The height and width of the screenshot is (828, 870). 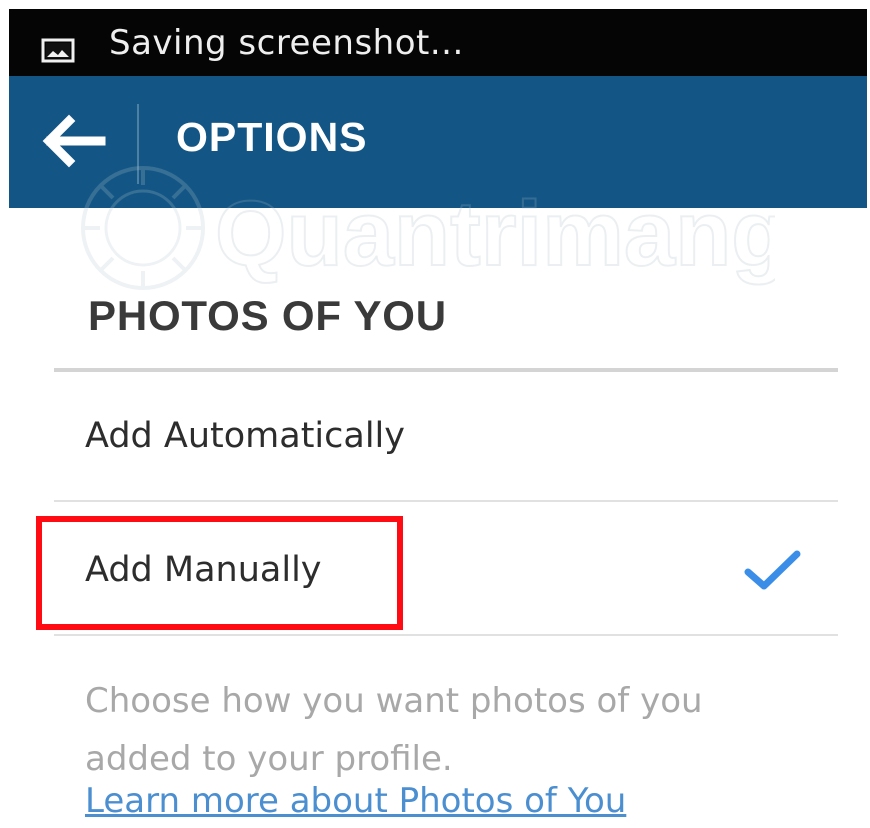 What do you see at coordinates (355, 801) in the screenshot?
I see `learn-more-link: Learn more about Photos of You` at bounding box center [355, 801].